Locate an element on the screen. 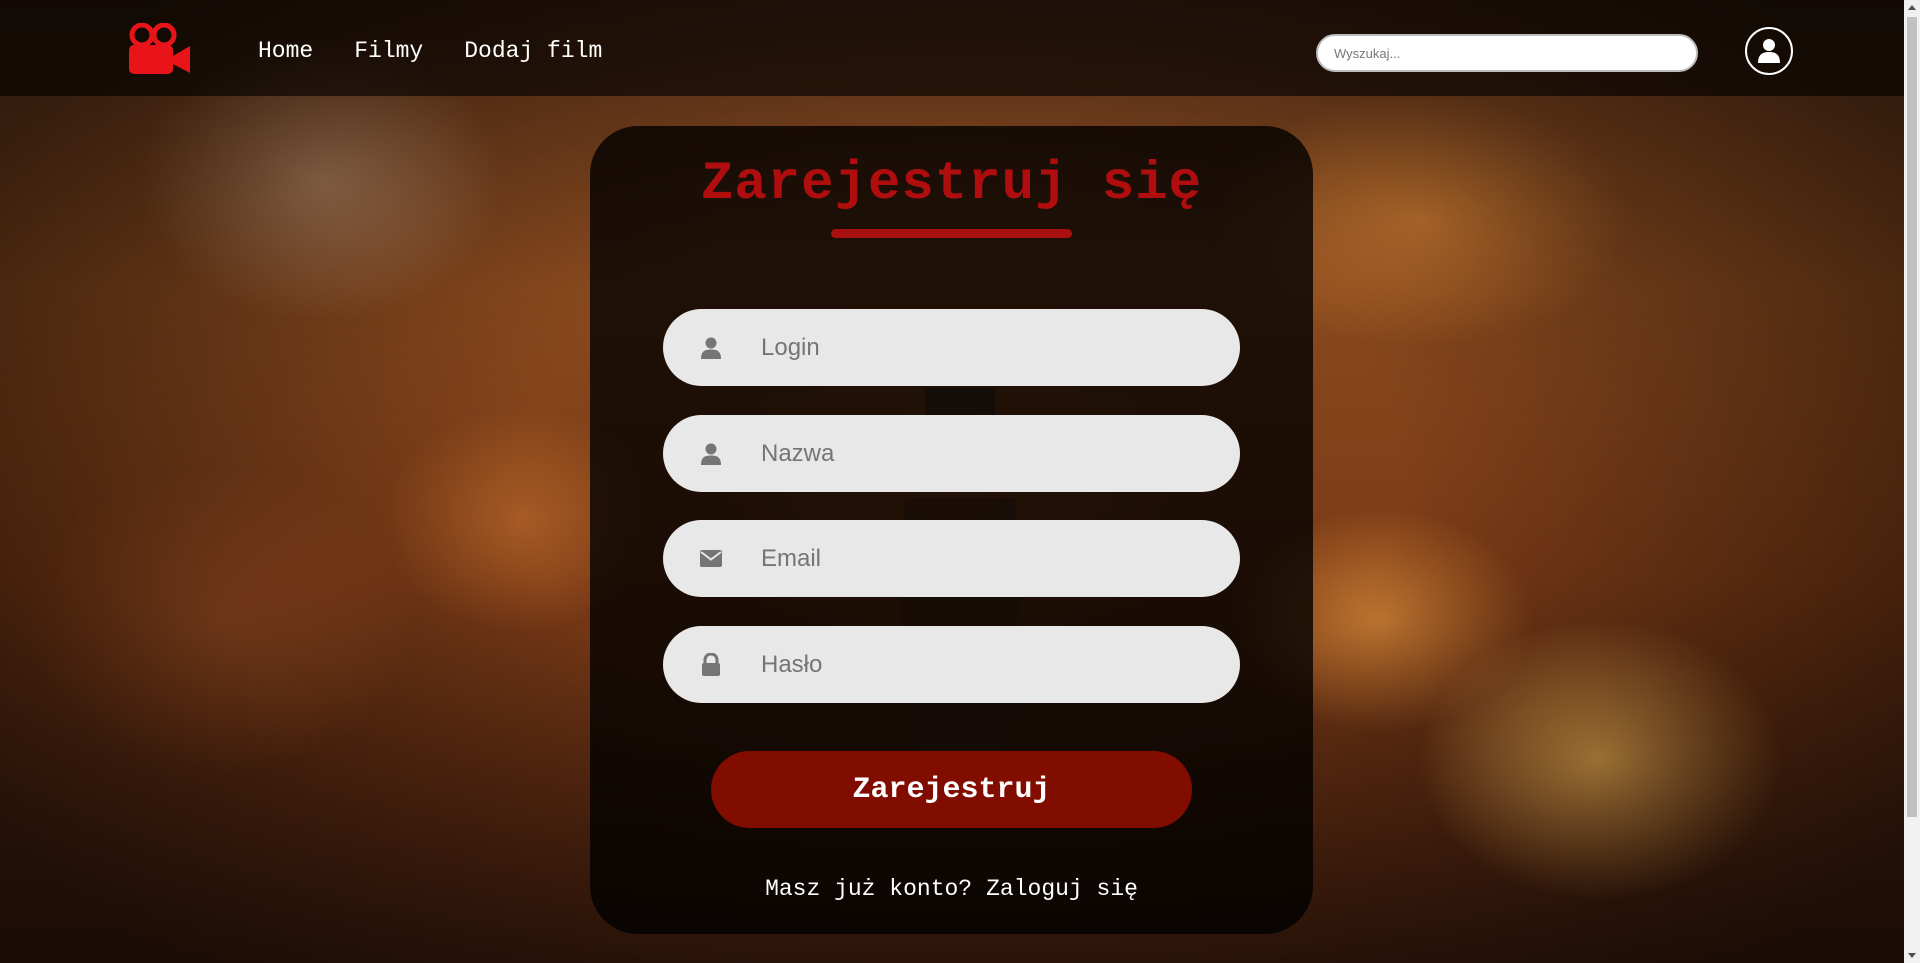 Image resolution: width=1920 pixels, height=963 pixels. lock-icon is located at coordinates (711, 664).